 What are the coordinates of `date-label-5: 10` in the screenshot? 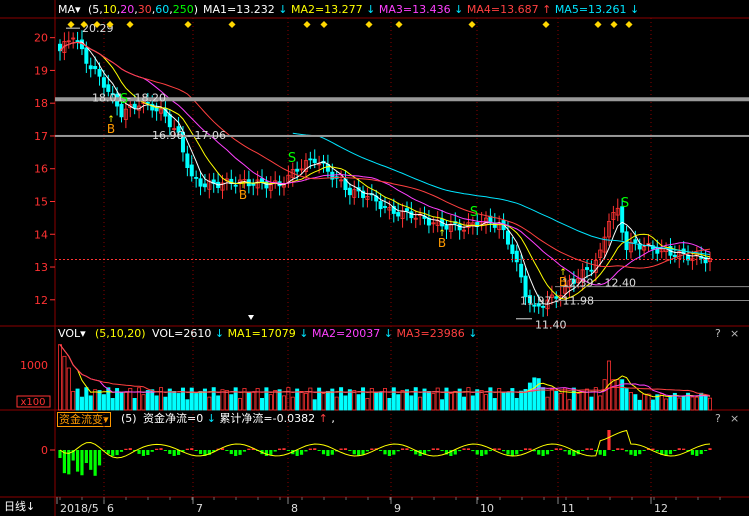 It's located at (487, 508).